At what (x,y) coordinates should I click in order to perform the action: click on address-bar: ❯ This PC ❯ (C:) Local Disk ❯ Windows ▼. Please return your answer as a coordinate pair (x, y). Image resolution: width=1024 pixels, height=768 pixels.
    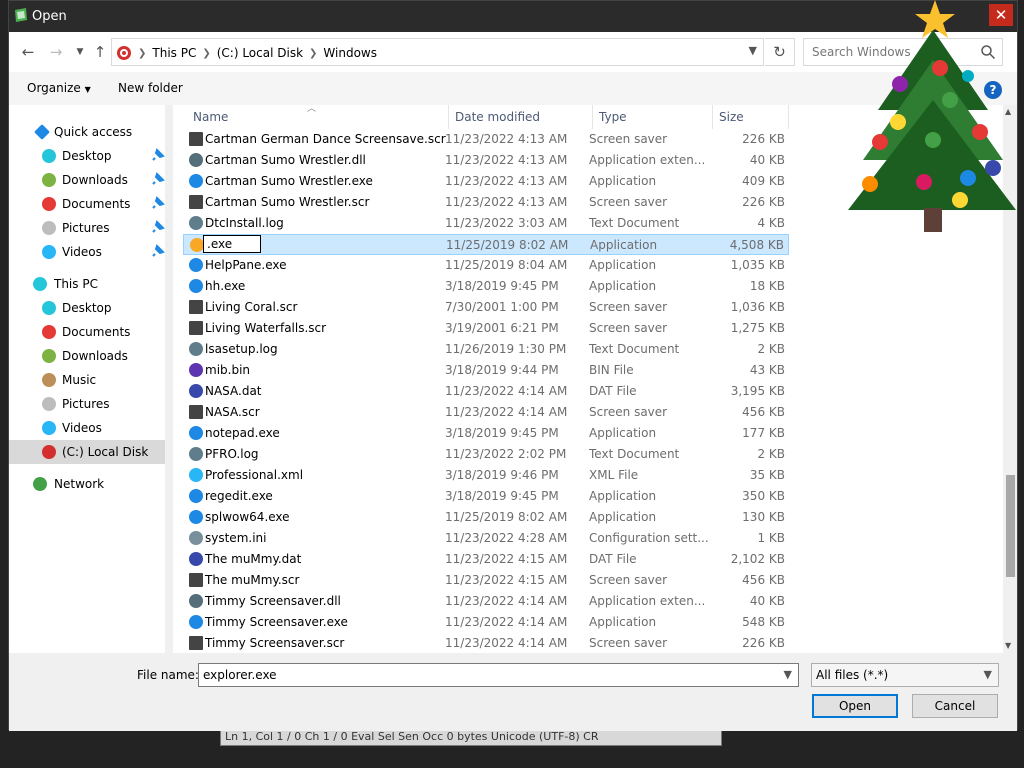
    Looking at the image, I should click on (437, 52).